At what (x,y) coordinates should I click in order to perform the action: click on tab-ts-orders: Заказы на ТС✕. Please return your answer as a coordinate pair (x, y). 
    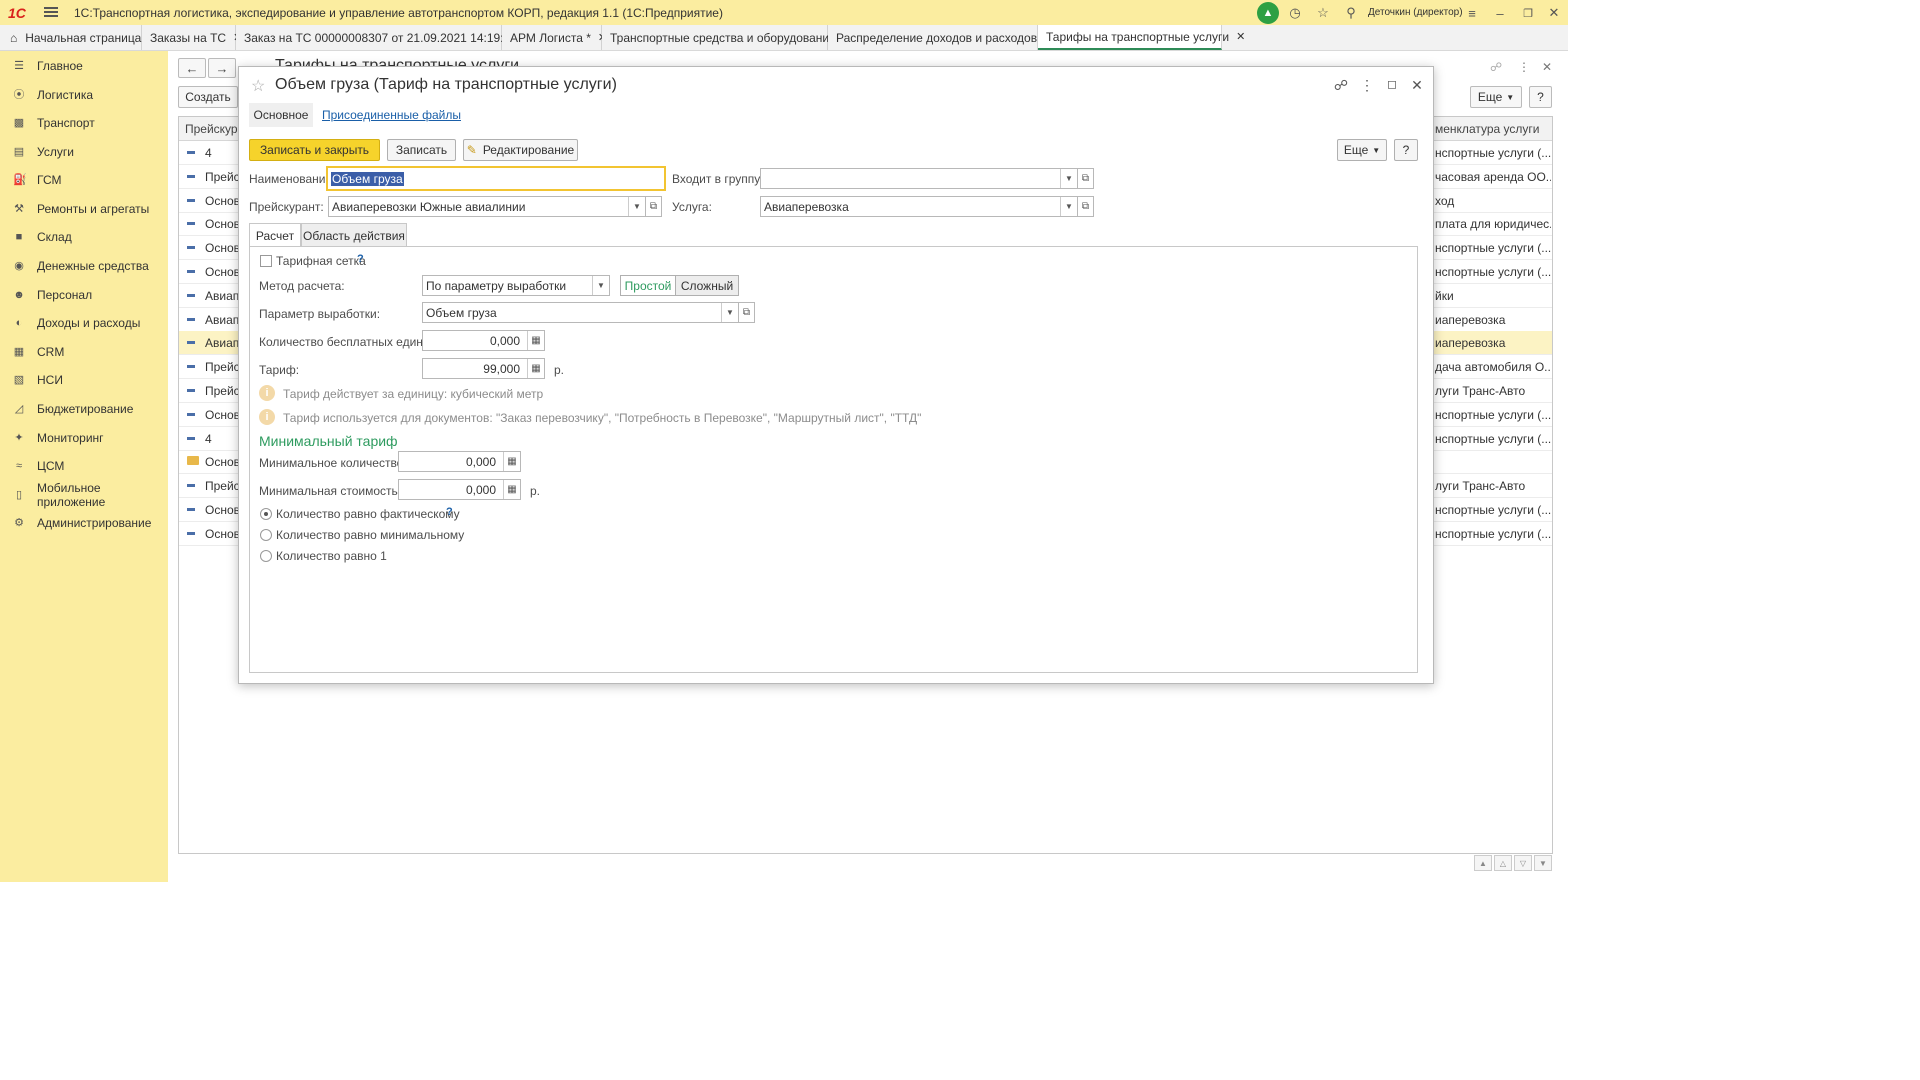
    Looking at the image, I should click on (192, 37).